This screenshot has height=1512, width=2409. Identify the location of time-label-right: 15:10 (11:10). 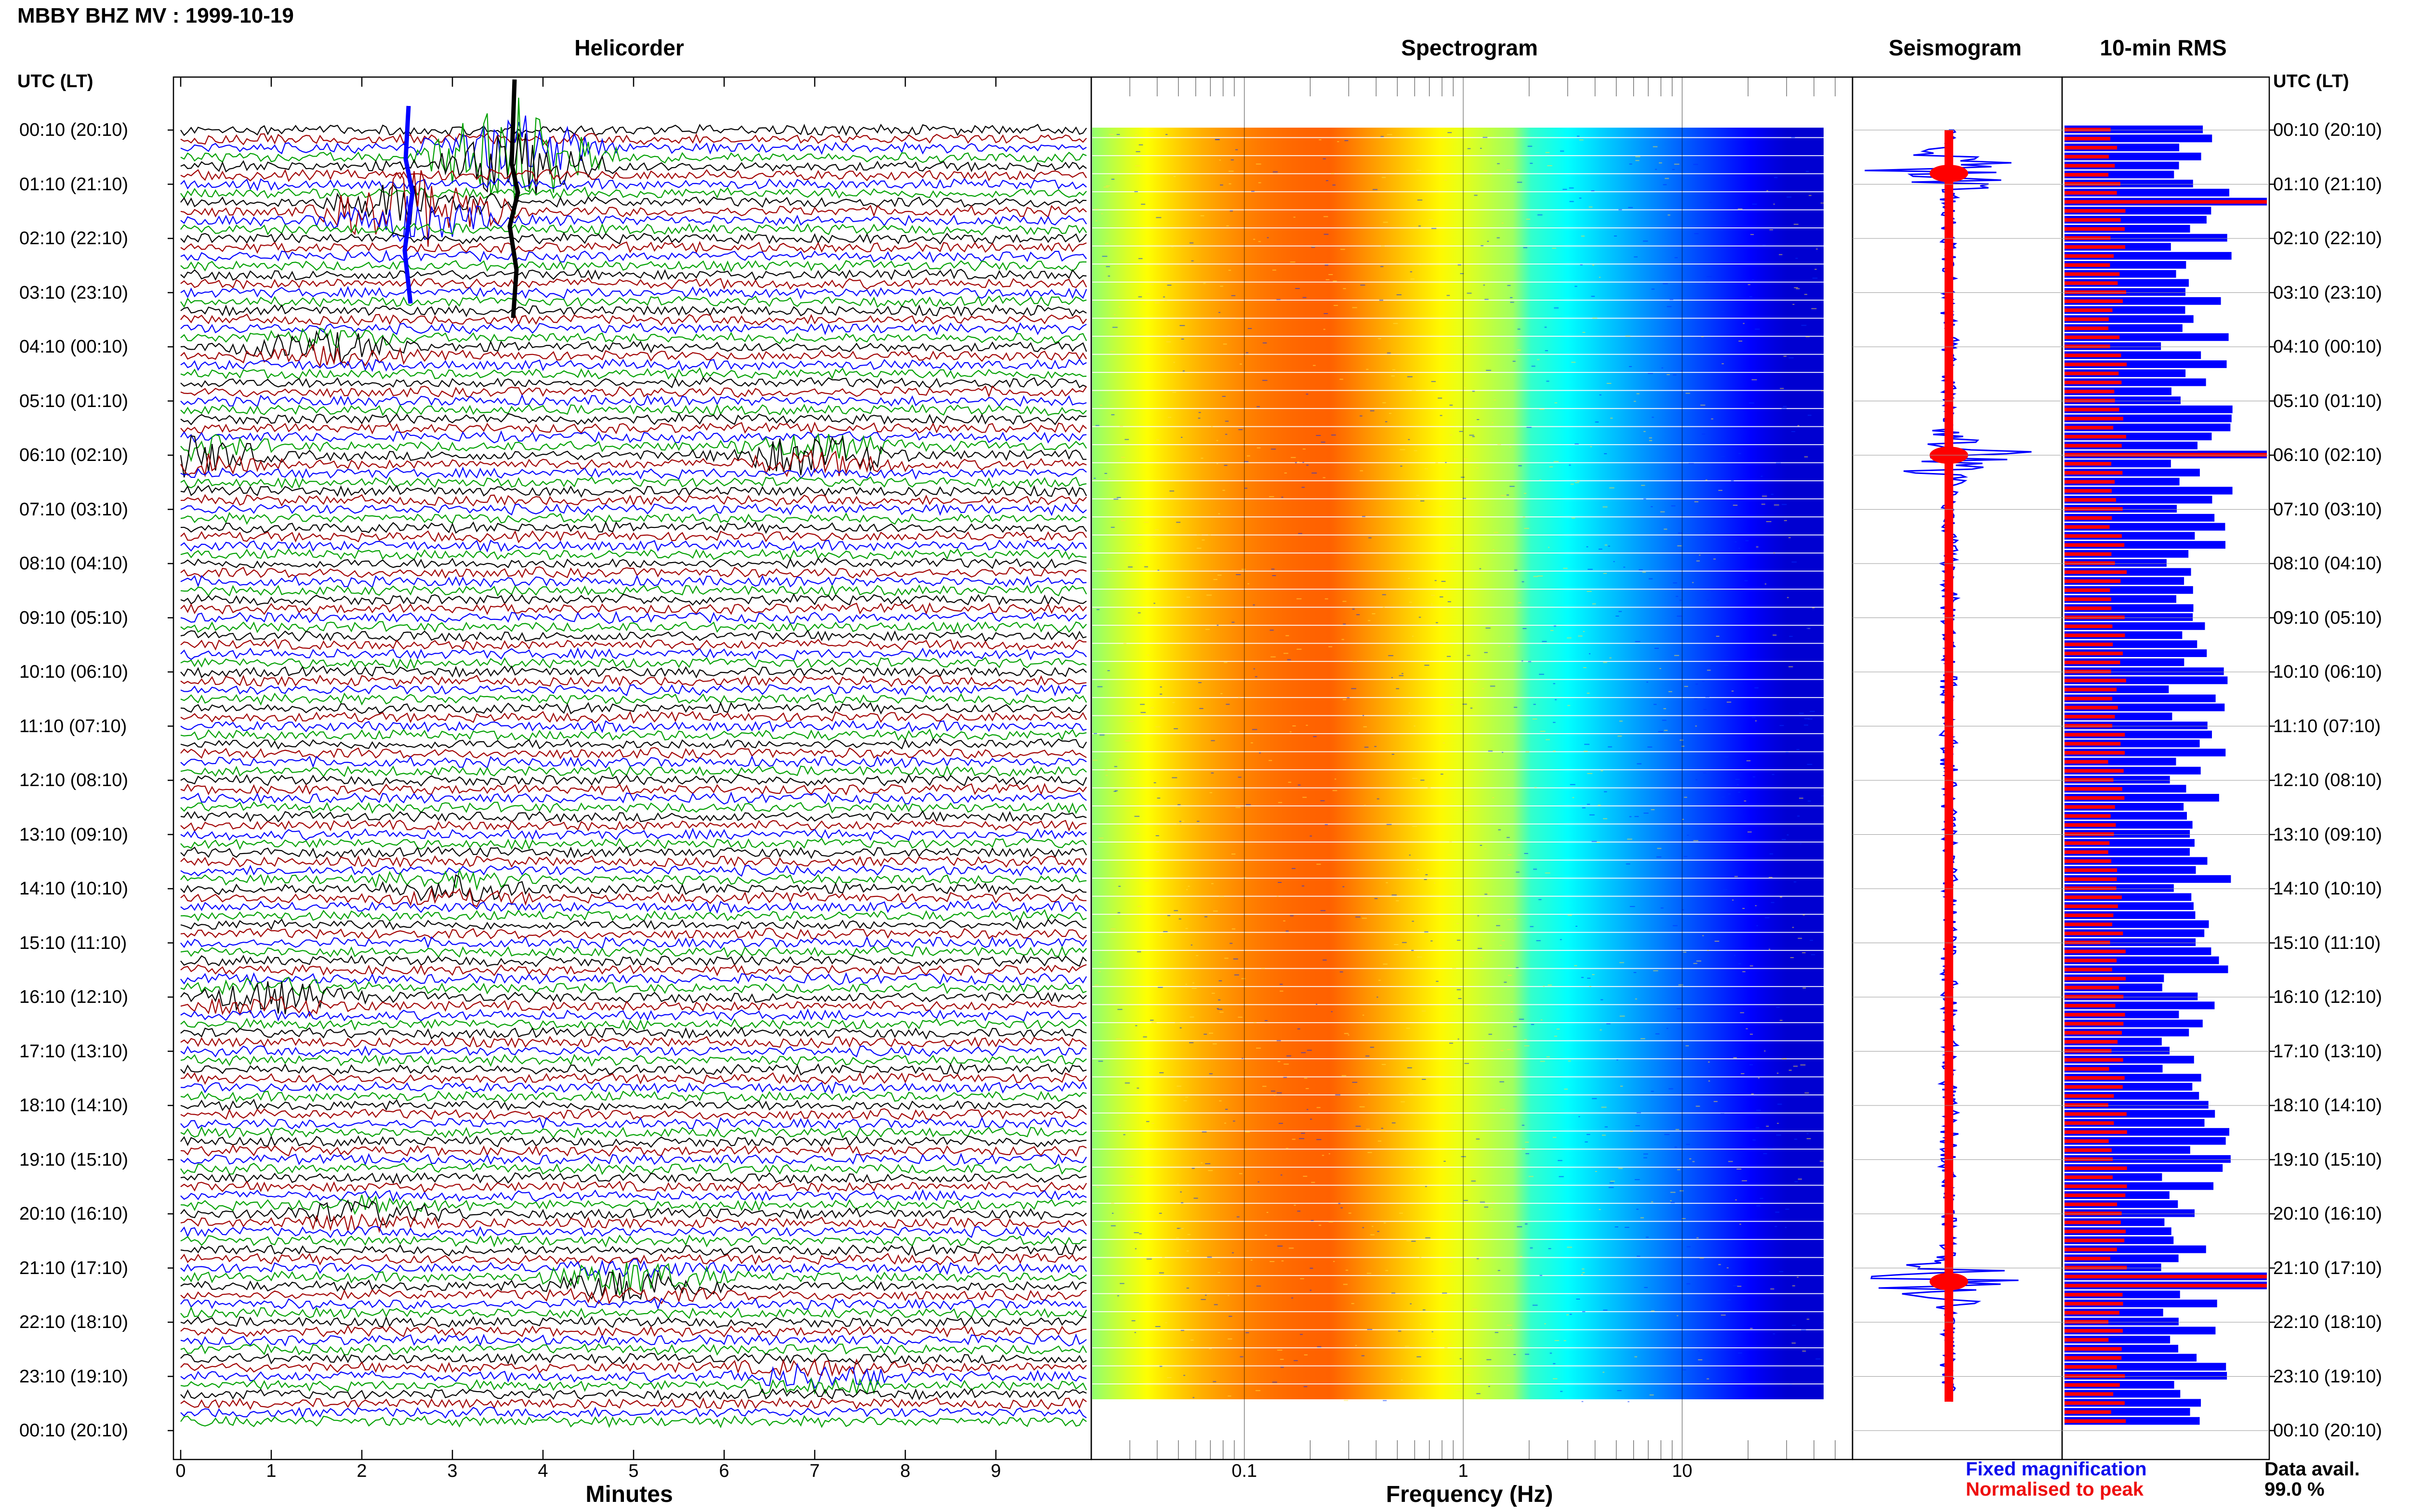
(2327, 943).